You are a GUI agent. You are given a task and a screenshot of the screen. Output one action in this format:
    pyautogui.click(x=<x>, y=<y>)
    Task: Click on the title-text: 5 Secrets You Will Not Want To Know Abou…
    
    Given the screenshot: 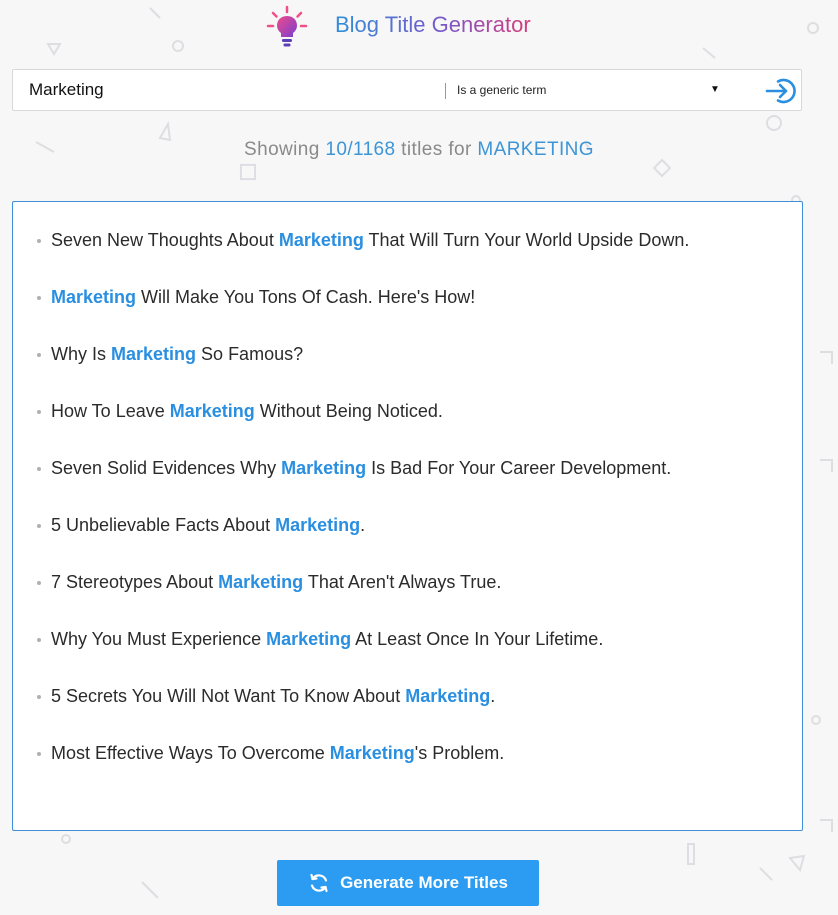 What is the action you would take?
    pyautogui.click(x=228, y=696)
    